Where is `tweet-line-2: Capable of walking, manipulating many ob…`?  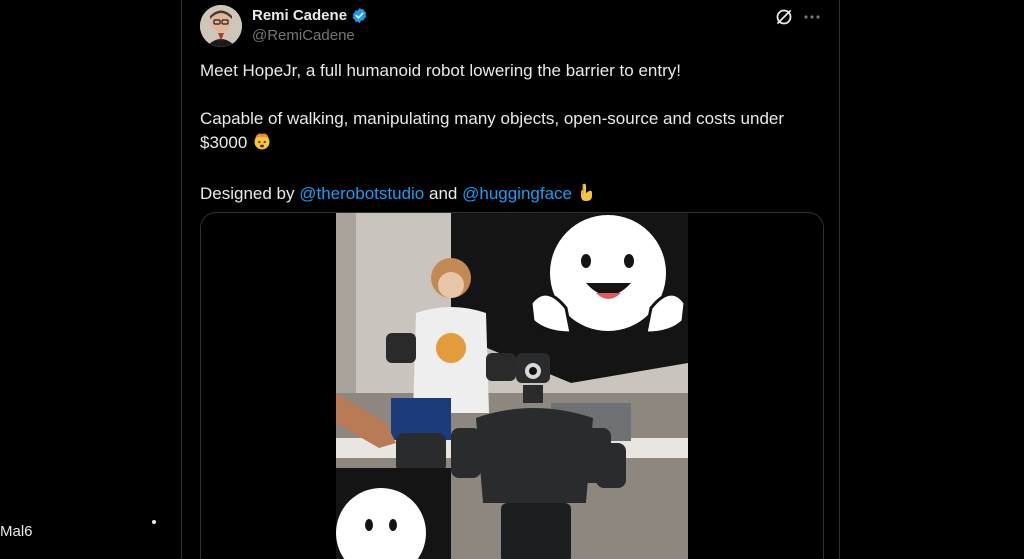 tweet-line-2: Capable of walking, manipulating many ob… is located at coordinates (512, 132).